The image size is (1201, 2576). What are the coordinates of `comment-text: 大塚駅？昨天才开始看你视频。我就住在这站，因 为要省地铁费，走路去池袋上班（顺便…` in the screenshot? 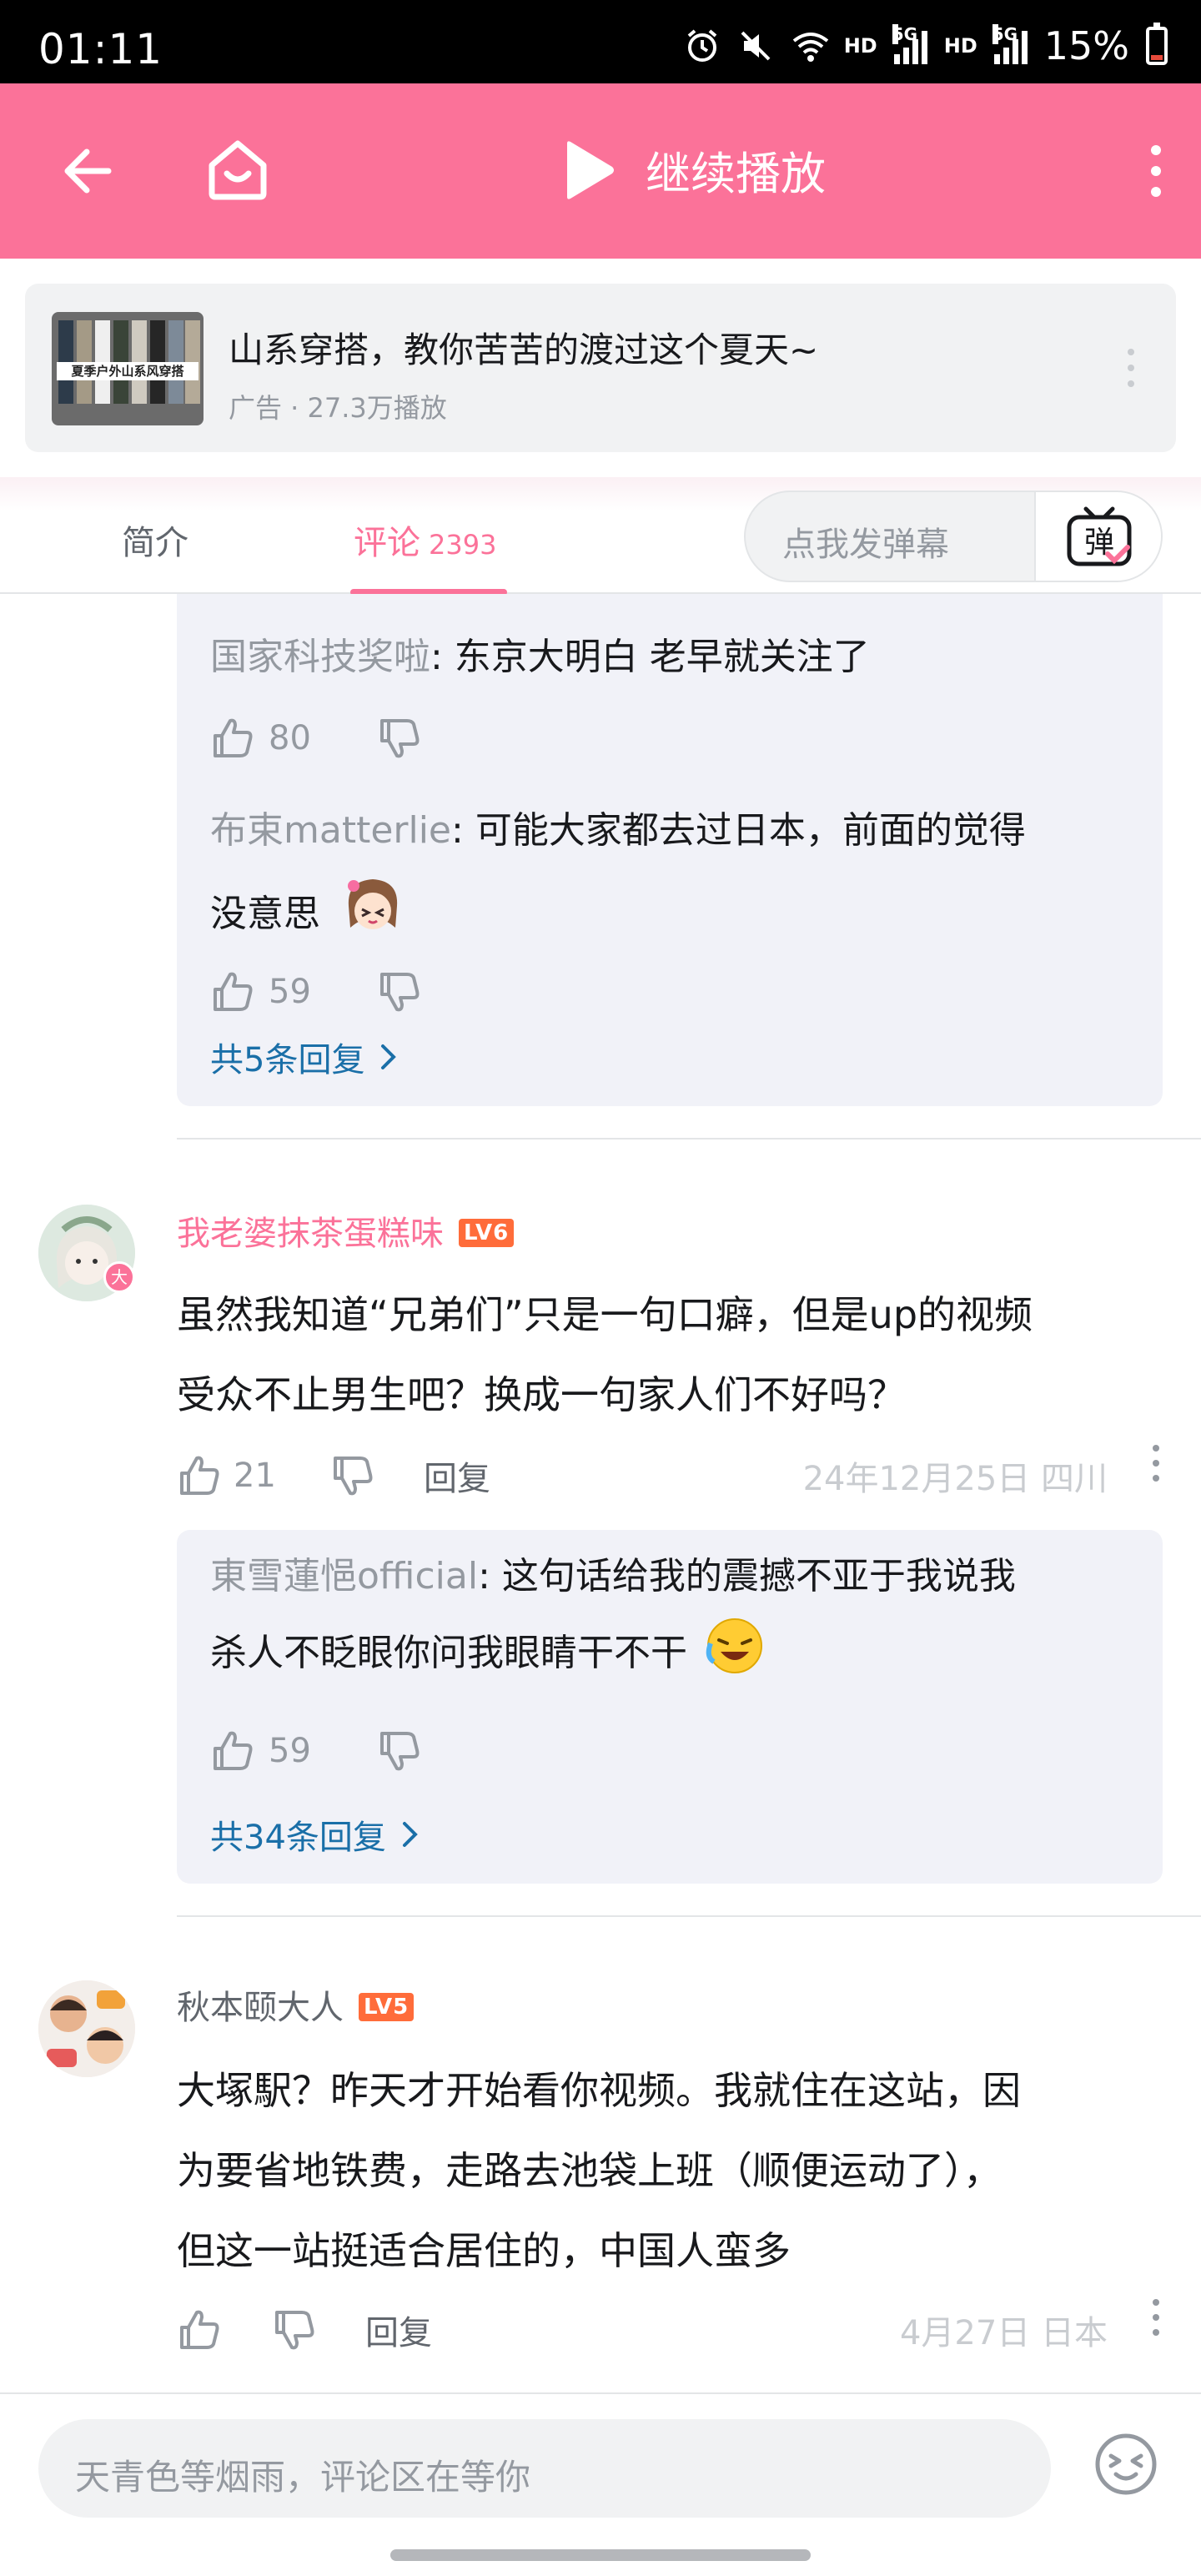 It's located at (673, 2170).